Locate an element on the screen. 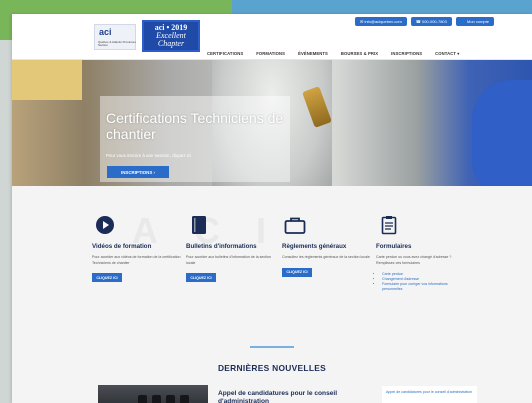  news-heading: DERNIÈRES NOUVELLES is located at coordinates (272, 368).